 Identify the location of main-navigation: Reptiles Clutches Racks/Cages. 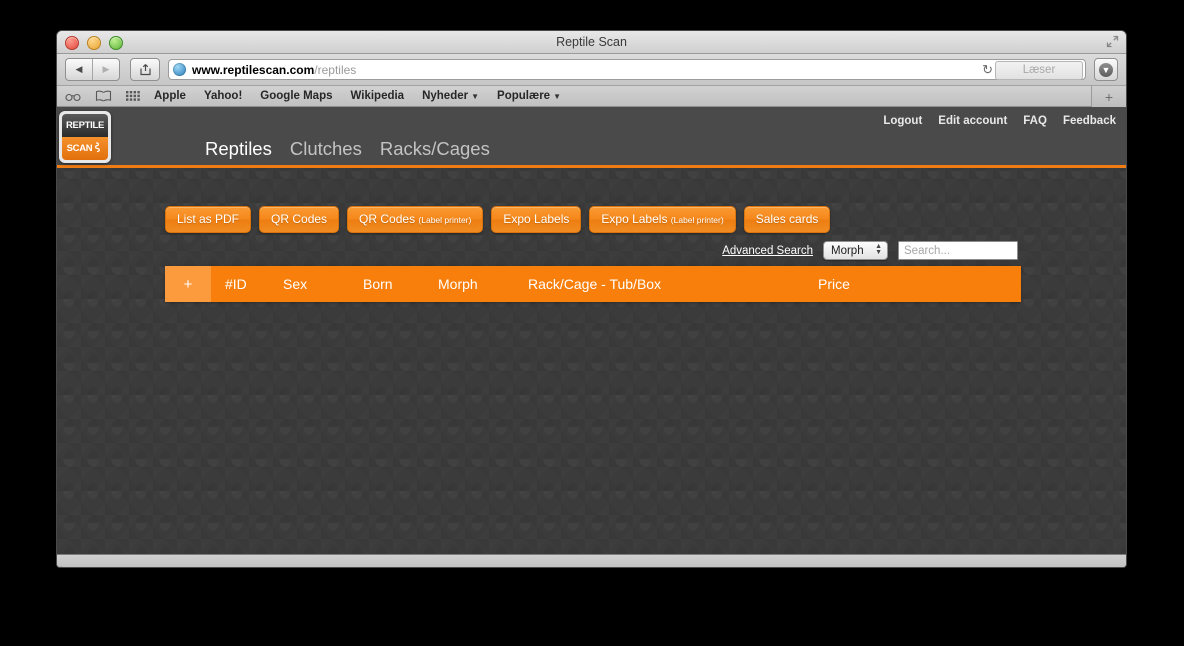
(347, 149).